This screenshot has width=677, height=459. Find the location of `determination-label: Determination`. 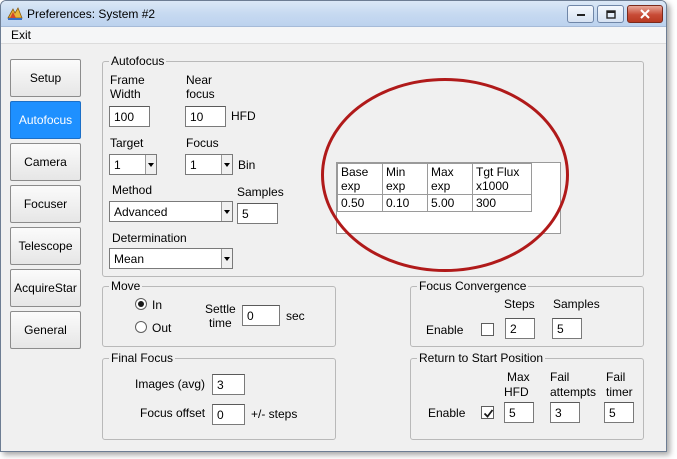

determination-label: Determination is located at coordinates (149, 238).